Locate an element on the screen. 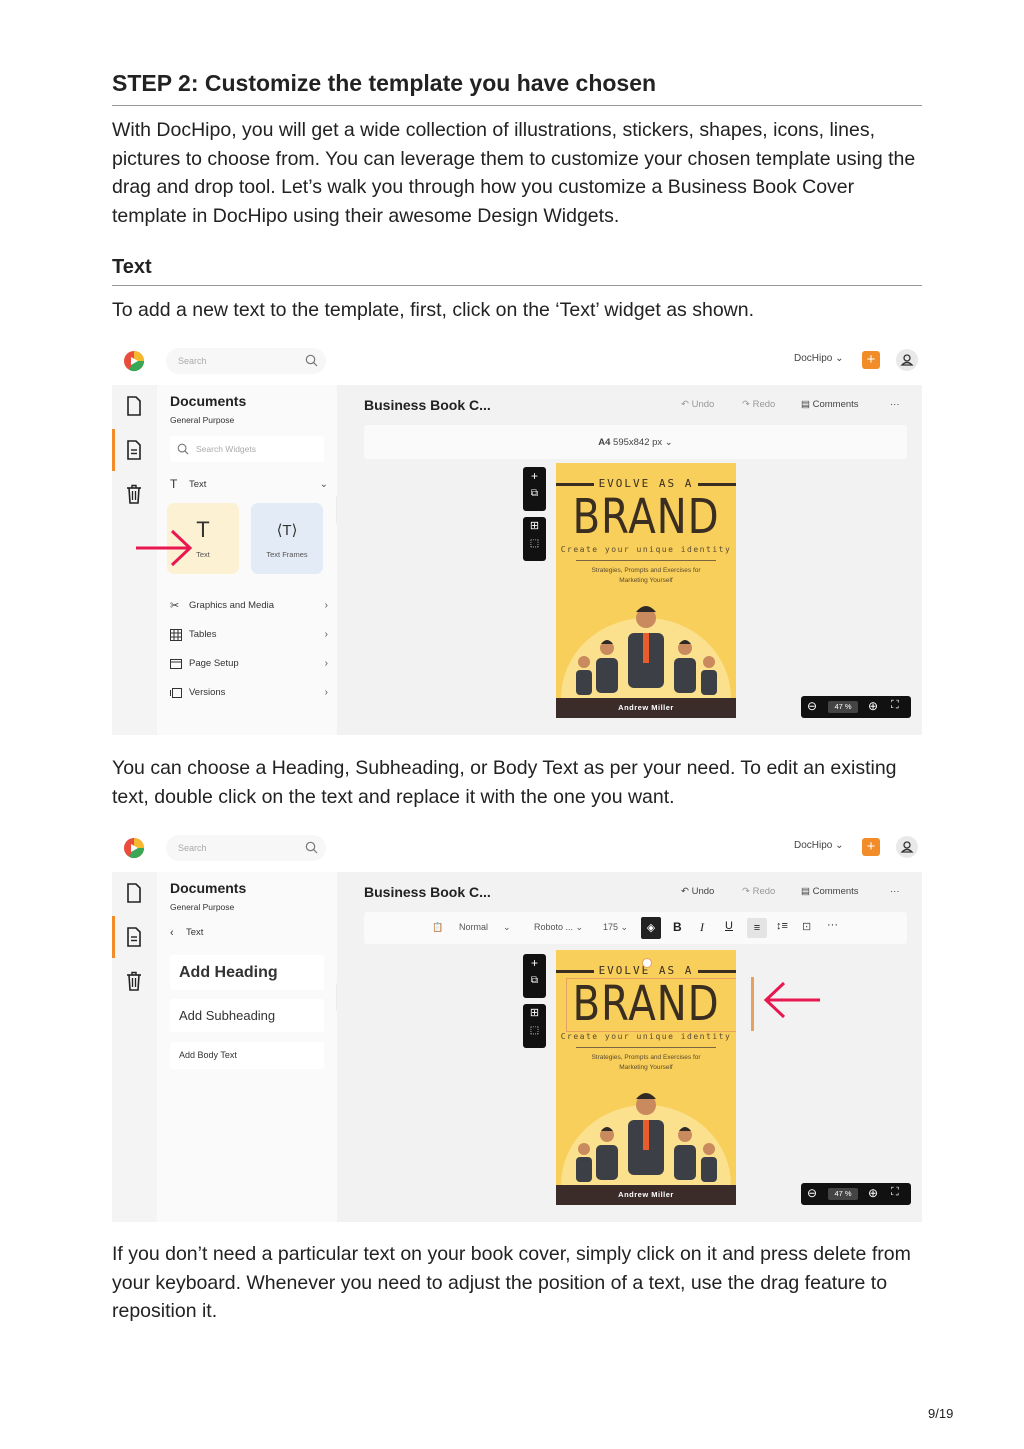 The height and width of the screenshot is (1449, 1024). resize-handle is located at coordinates (752, 1004).